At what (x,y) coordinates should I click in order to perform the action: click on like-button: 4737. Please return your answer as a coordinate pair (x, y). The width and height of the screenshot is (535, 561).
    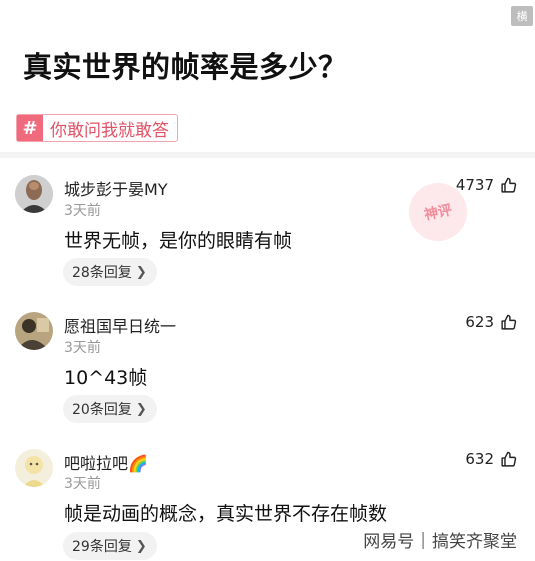
    Looking at the image, I should click on (486, 185).